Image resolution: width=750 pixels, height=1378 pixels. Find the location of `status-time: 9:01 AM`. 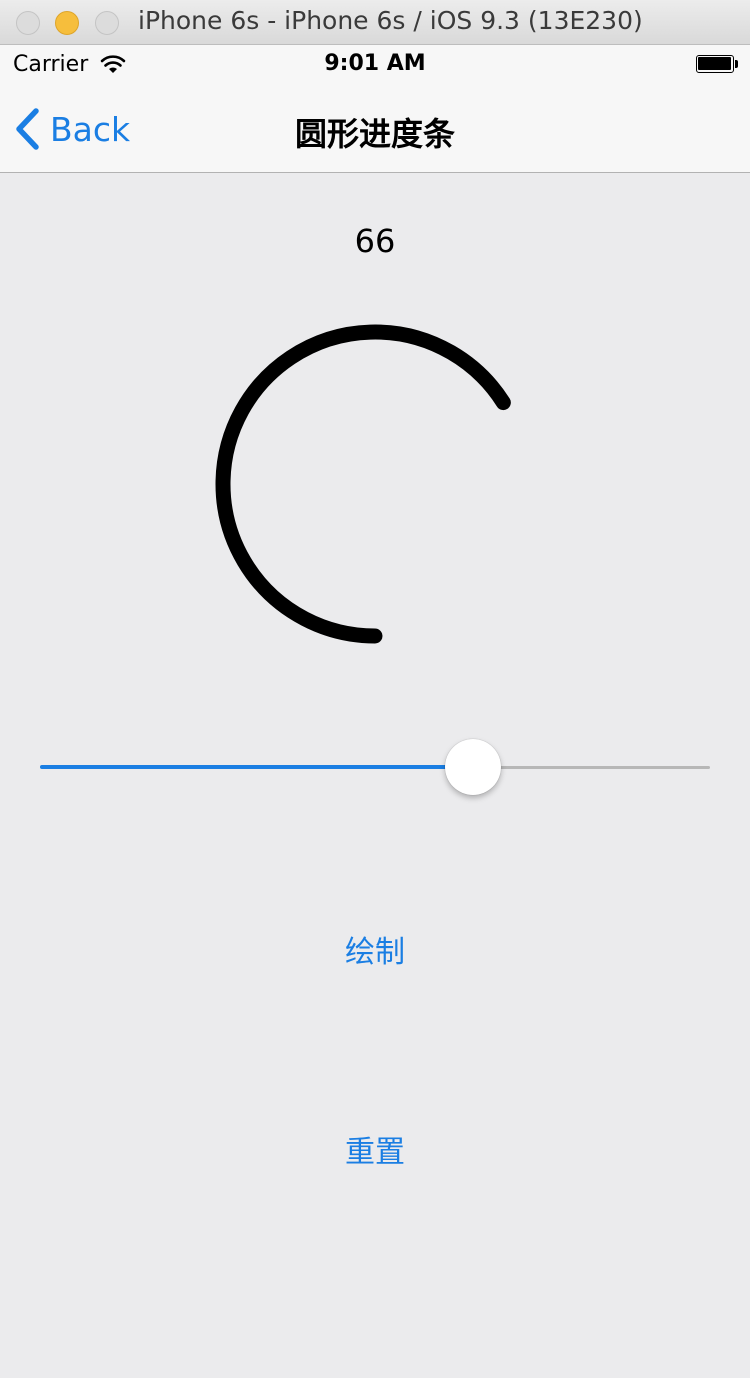

status-time: 9:01 AM is located at coordinates (375, 63).